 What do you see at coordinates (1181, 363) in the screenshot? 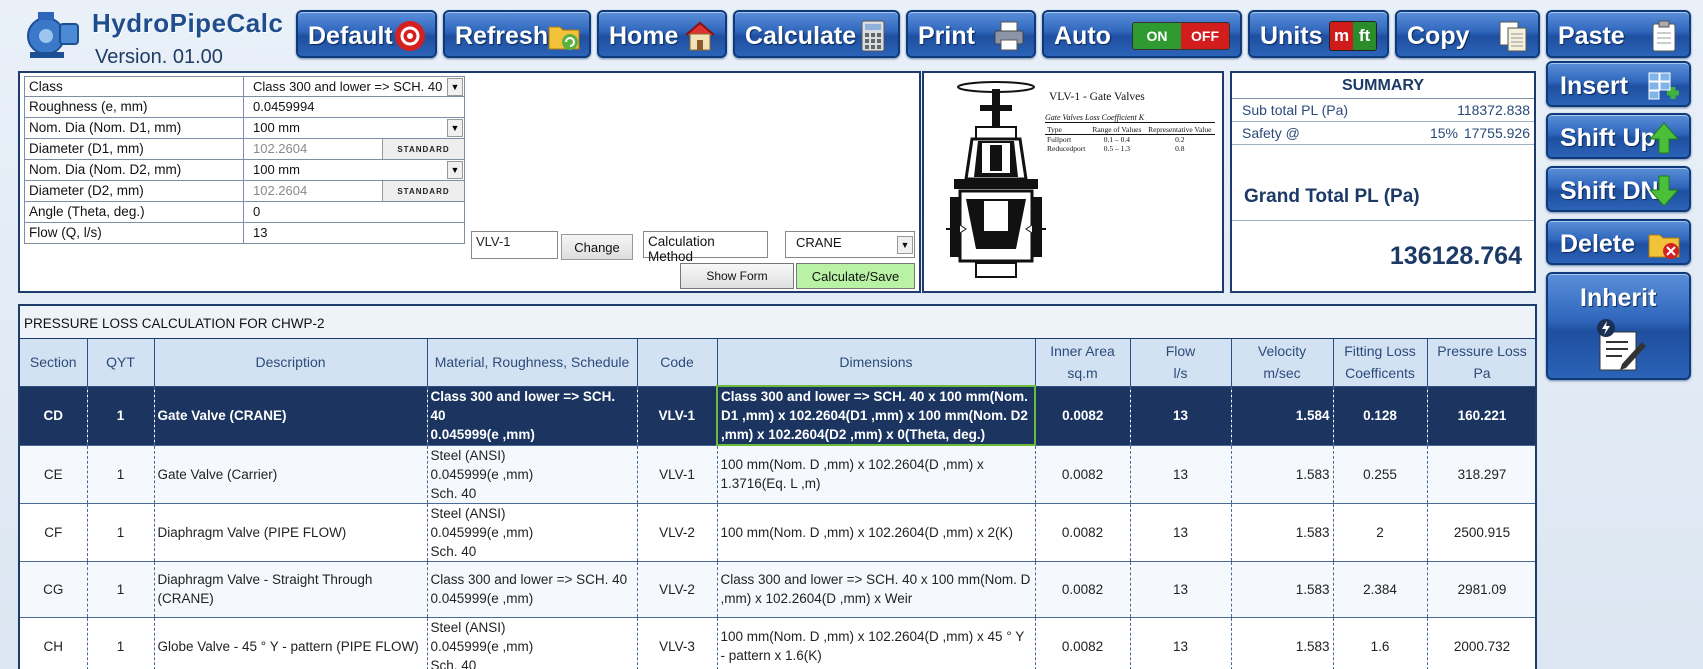
I see `column-header: Flow l/s` at bounding box center [1181, 363].